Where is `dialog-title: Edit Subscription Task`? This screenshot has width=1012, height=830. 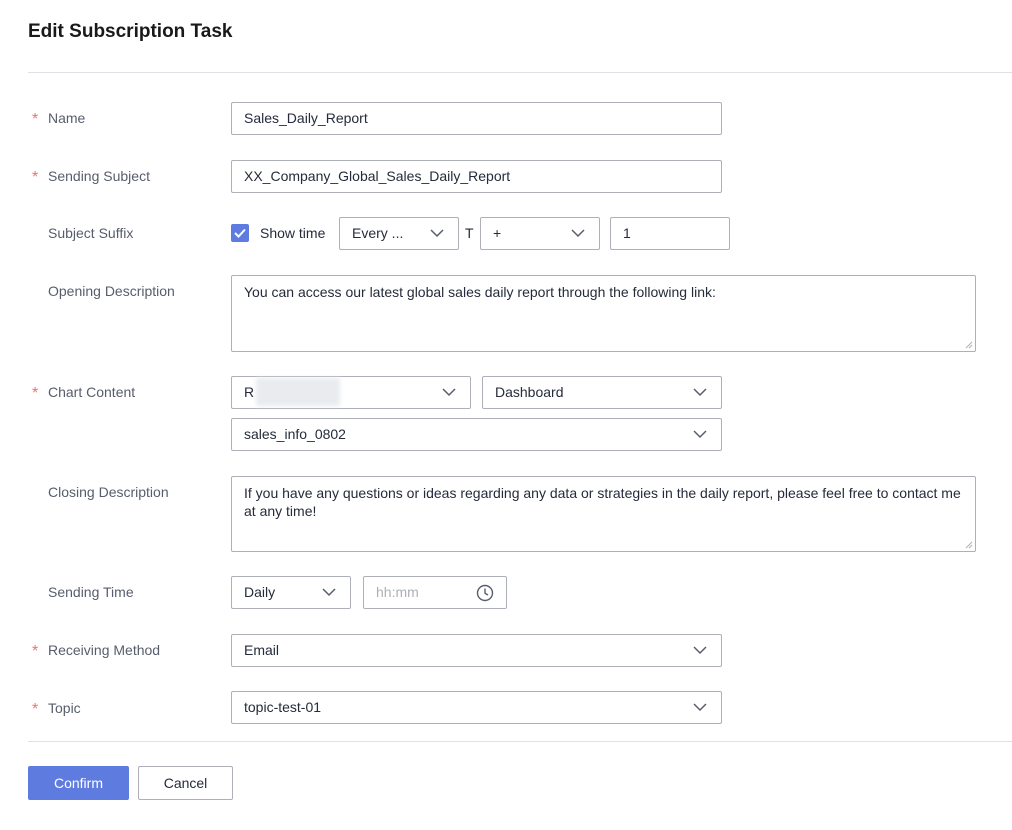 dialog-title: Edit Subscription Task is located at coordinates (130, 31).